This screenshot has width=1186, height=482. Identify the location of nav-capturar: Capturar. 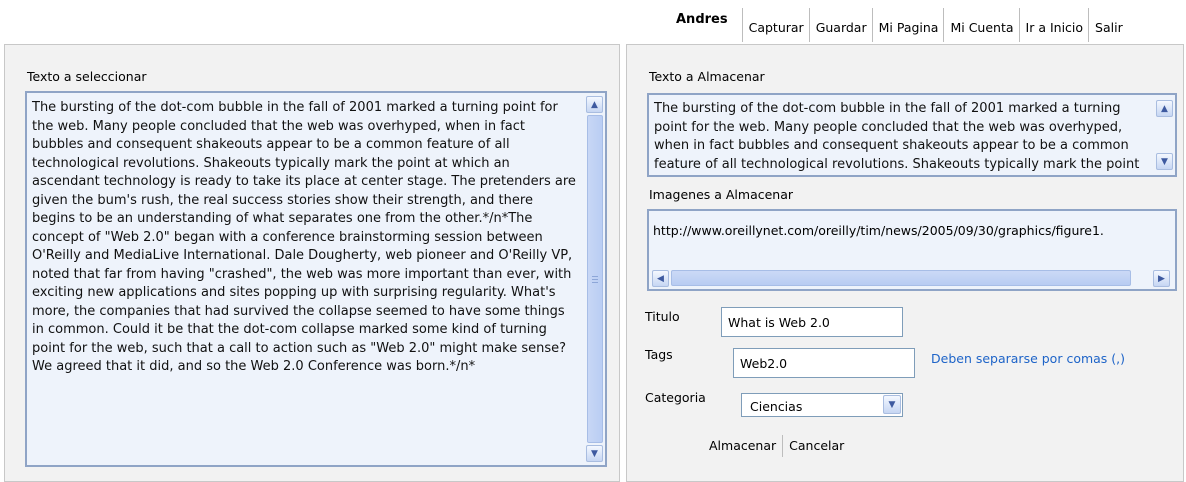
(775, 25).